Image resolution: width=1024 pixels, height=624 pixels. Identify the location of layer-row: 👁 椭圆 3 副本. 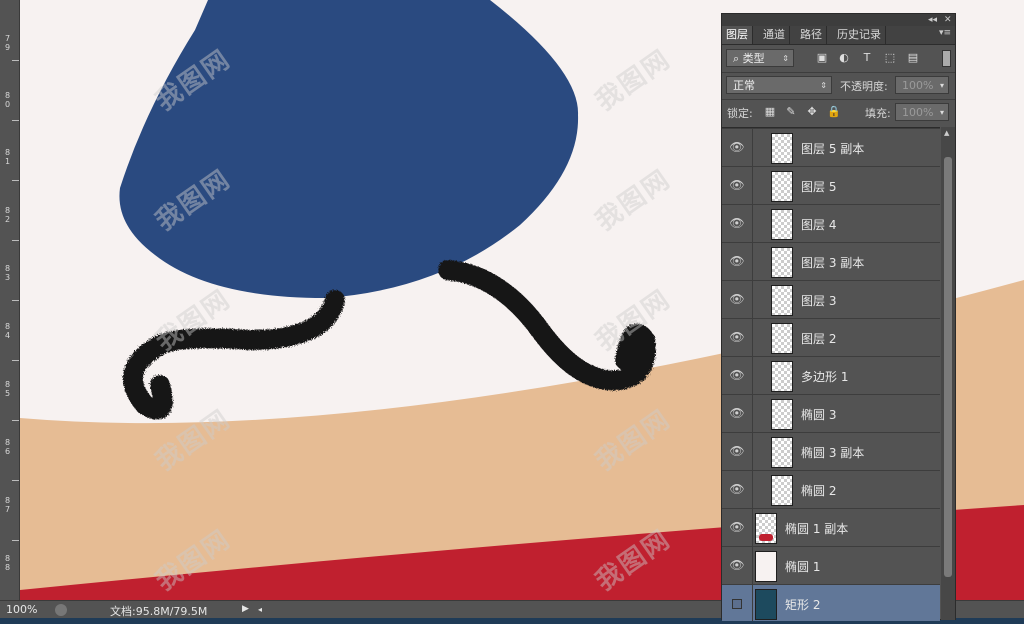
(831, 452).